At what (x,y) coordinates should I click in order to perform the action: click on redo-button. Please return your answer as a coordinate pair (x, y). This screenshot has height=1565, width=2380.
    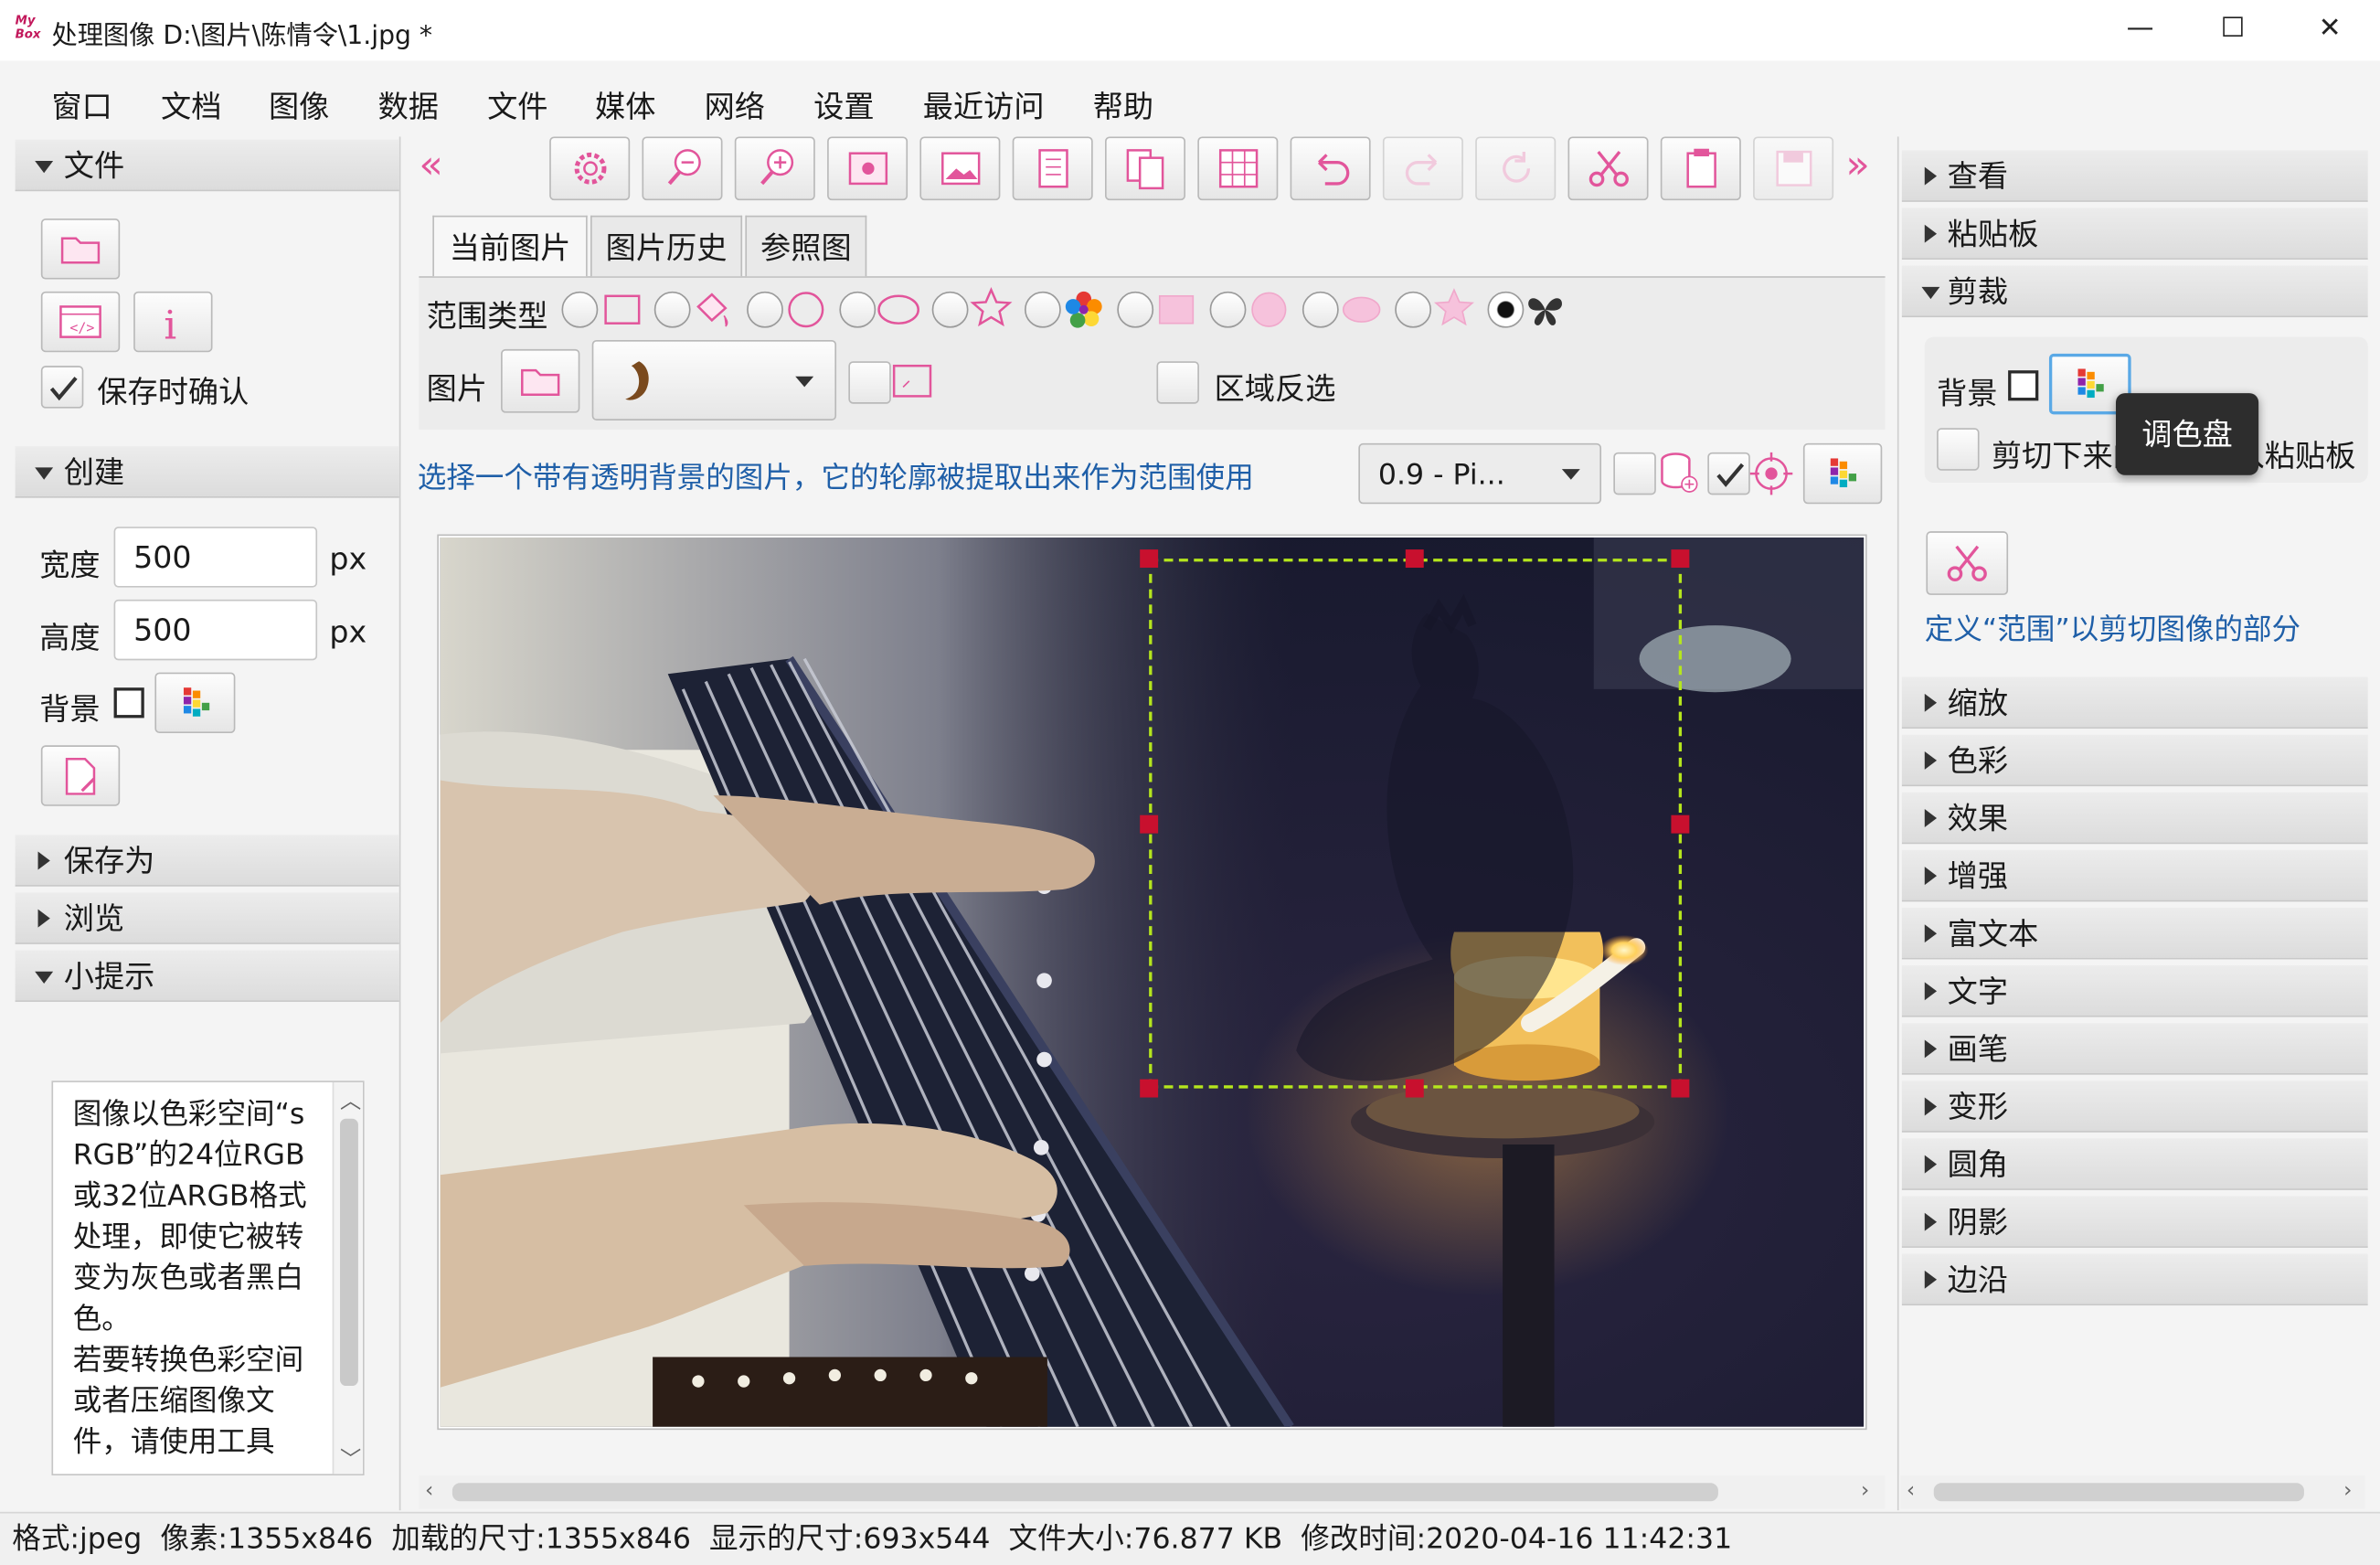
    Looking at the image, I should click on (1422, 169).